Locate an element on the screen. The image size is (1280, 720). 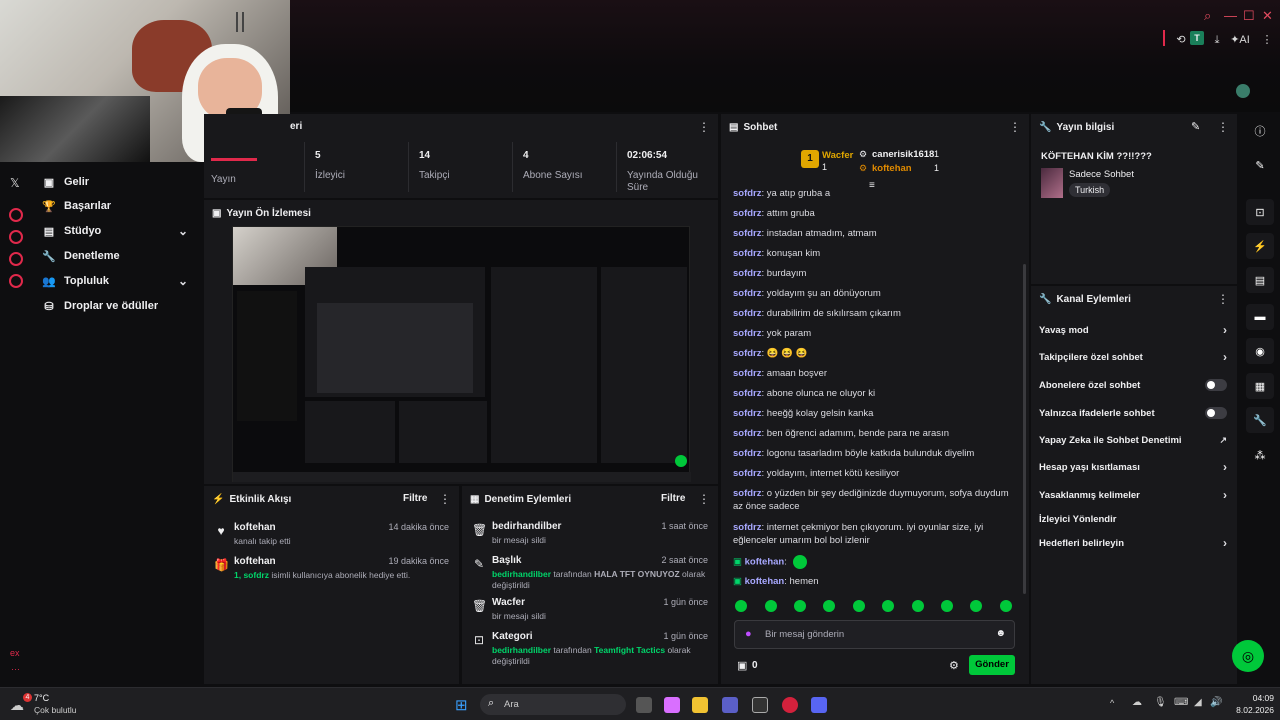
link-icon is located at coordinates (16, 259).